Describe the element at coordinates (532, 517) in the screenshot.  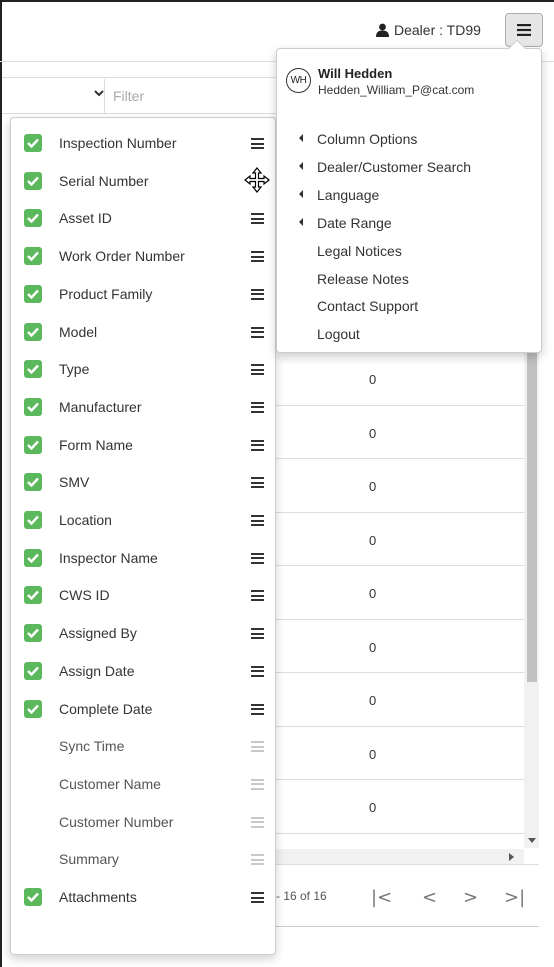
I see `vertical-scroll-thumb` at that location.